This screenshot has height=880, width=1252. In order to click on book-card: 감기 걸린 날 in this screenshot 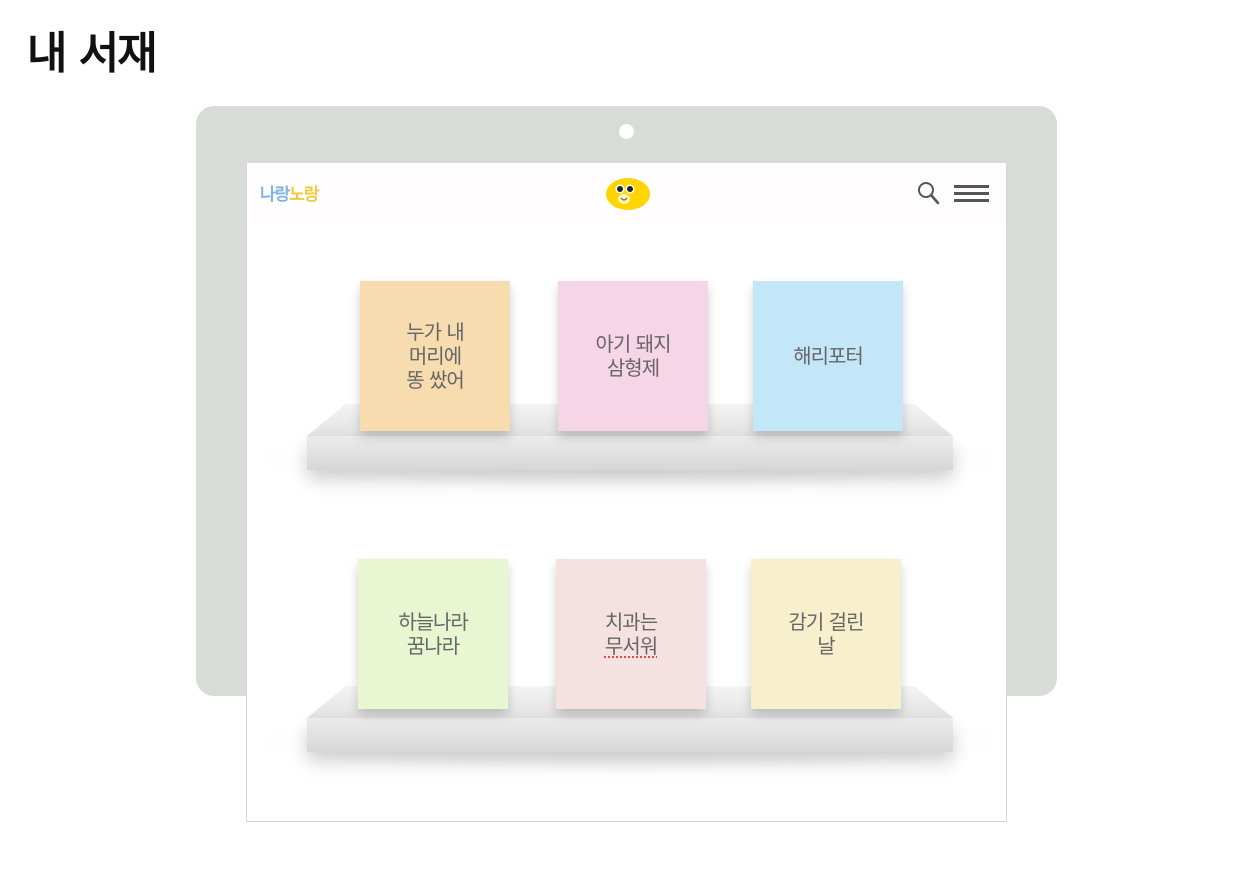, I will do `click(826, 634)`.